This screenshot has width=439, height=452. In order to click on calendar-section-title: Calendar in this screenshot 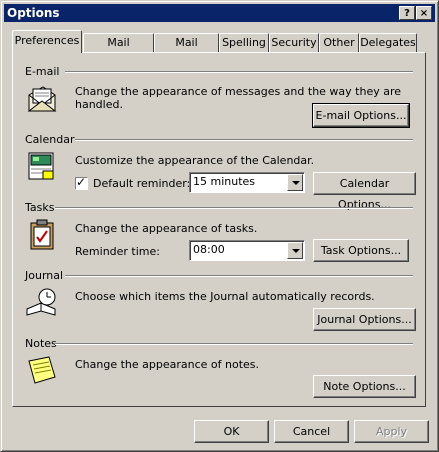, I will do `click(50, 139)`.